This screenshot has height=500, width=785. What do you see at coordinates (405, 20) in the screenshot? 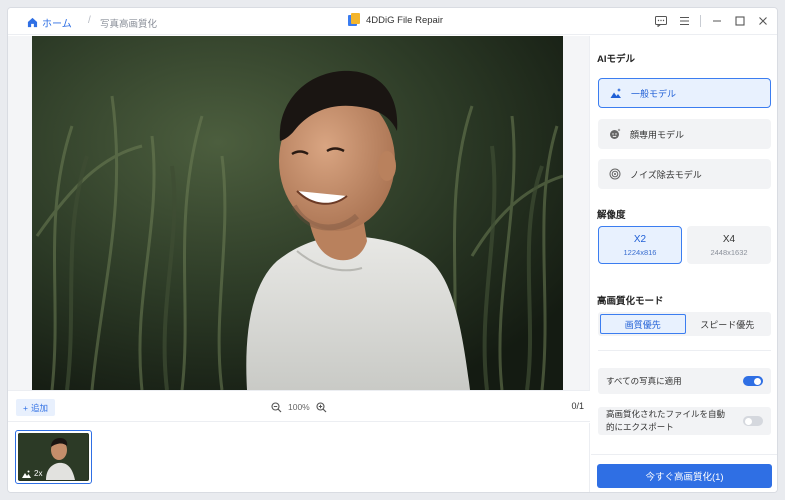
I see `app-title-text: 4DDiG File Repair` at bounding box center [405, 20].